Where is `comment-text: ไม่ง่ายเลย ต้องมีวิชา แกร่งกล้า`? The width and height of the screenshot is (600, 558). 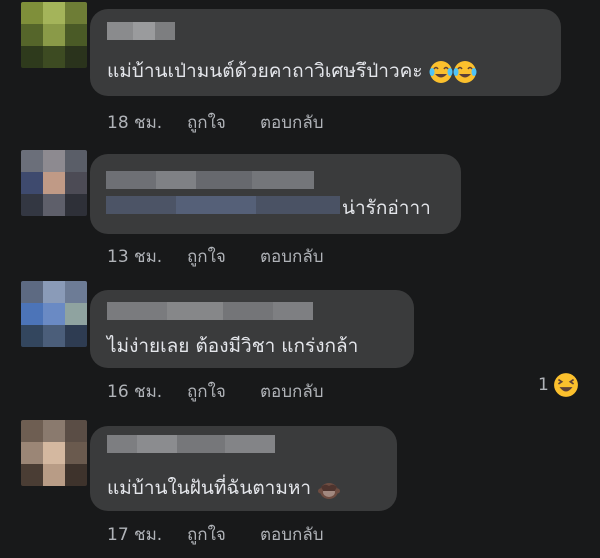
comment-text: ไม่ง่ายเลย ต้องมีวิชา แกร่งกล้า is located at coordinates (233, 346).